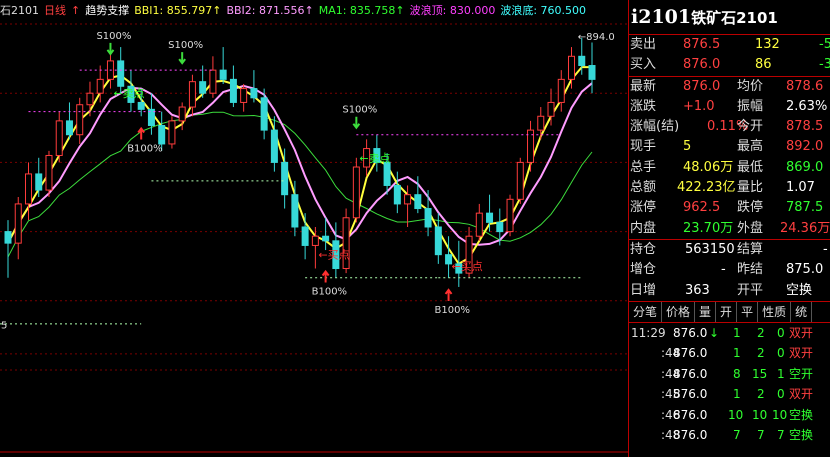 The height and width of the screenshot is (457, 830). I want to click on stat-value: 876.0, so click(702, 86).